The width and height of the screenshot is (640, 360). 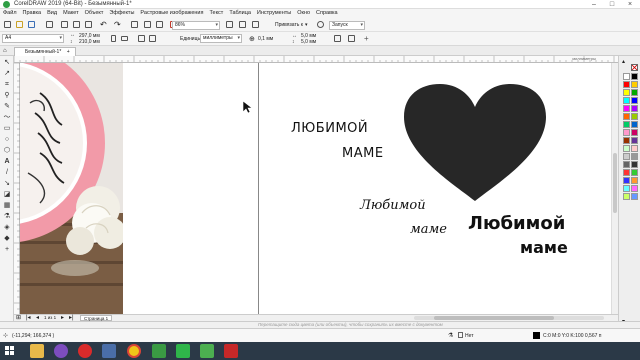 I want to click on artistic-media-tool-icon: 〜, so click(x=7, y=117).